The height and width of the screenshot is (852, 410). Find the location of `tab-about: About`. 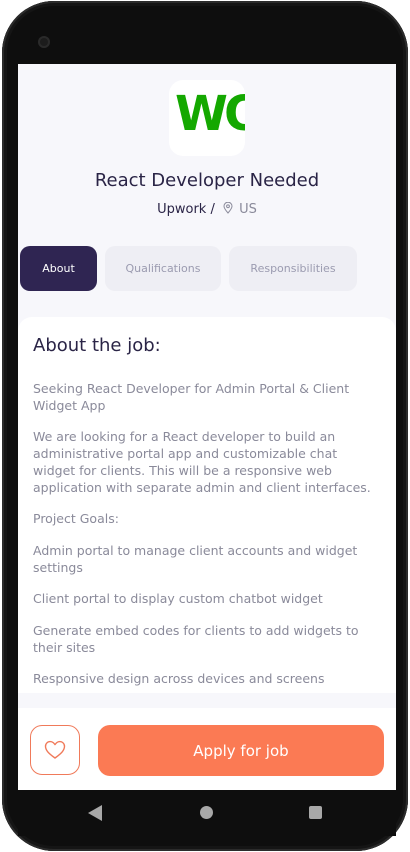

tab-about: About is located at coordinates (58, 268).